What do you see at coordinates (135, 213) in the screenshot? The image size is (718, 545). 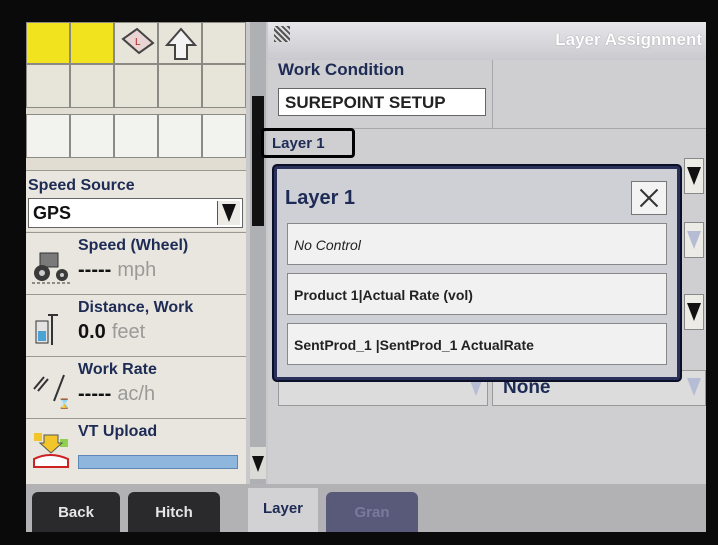 I see `speed-source-select: GPS` at bounding box center [135, 213].